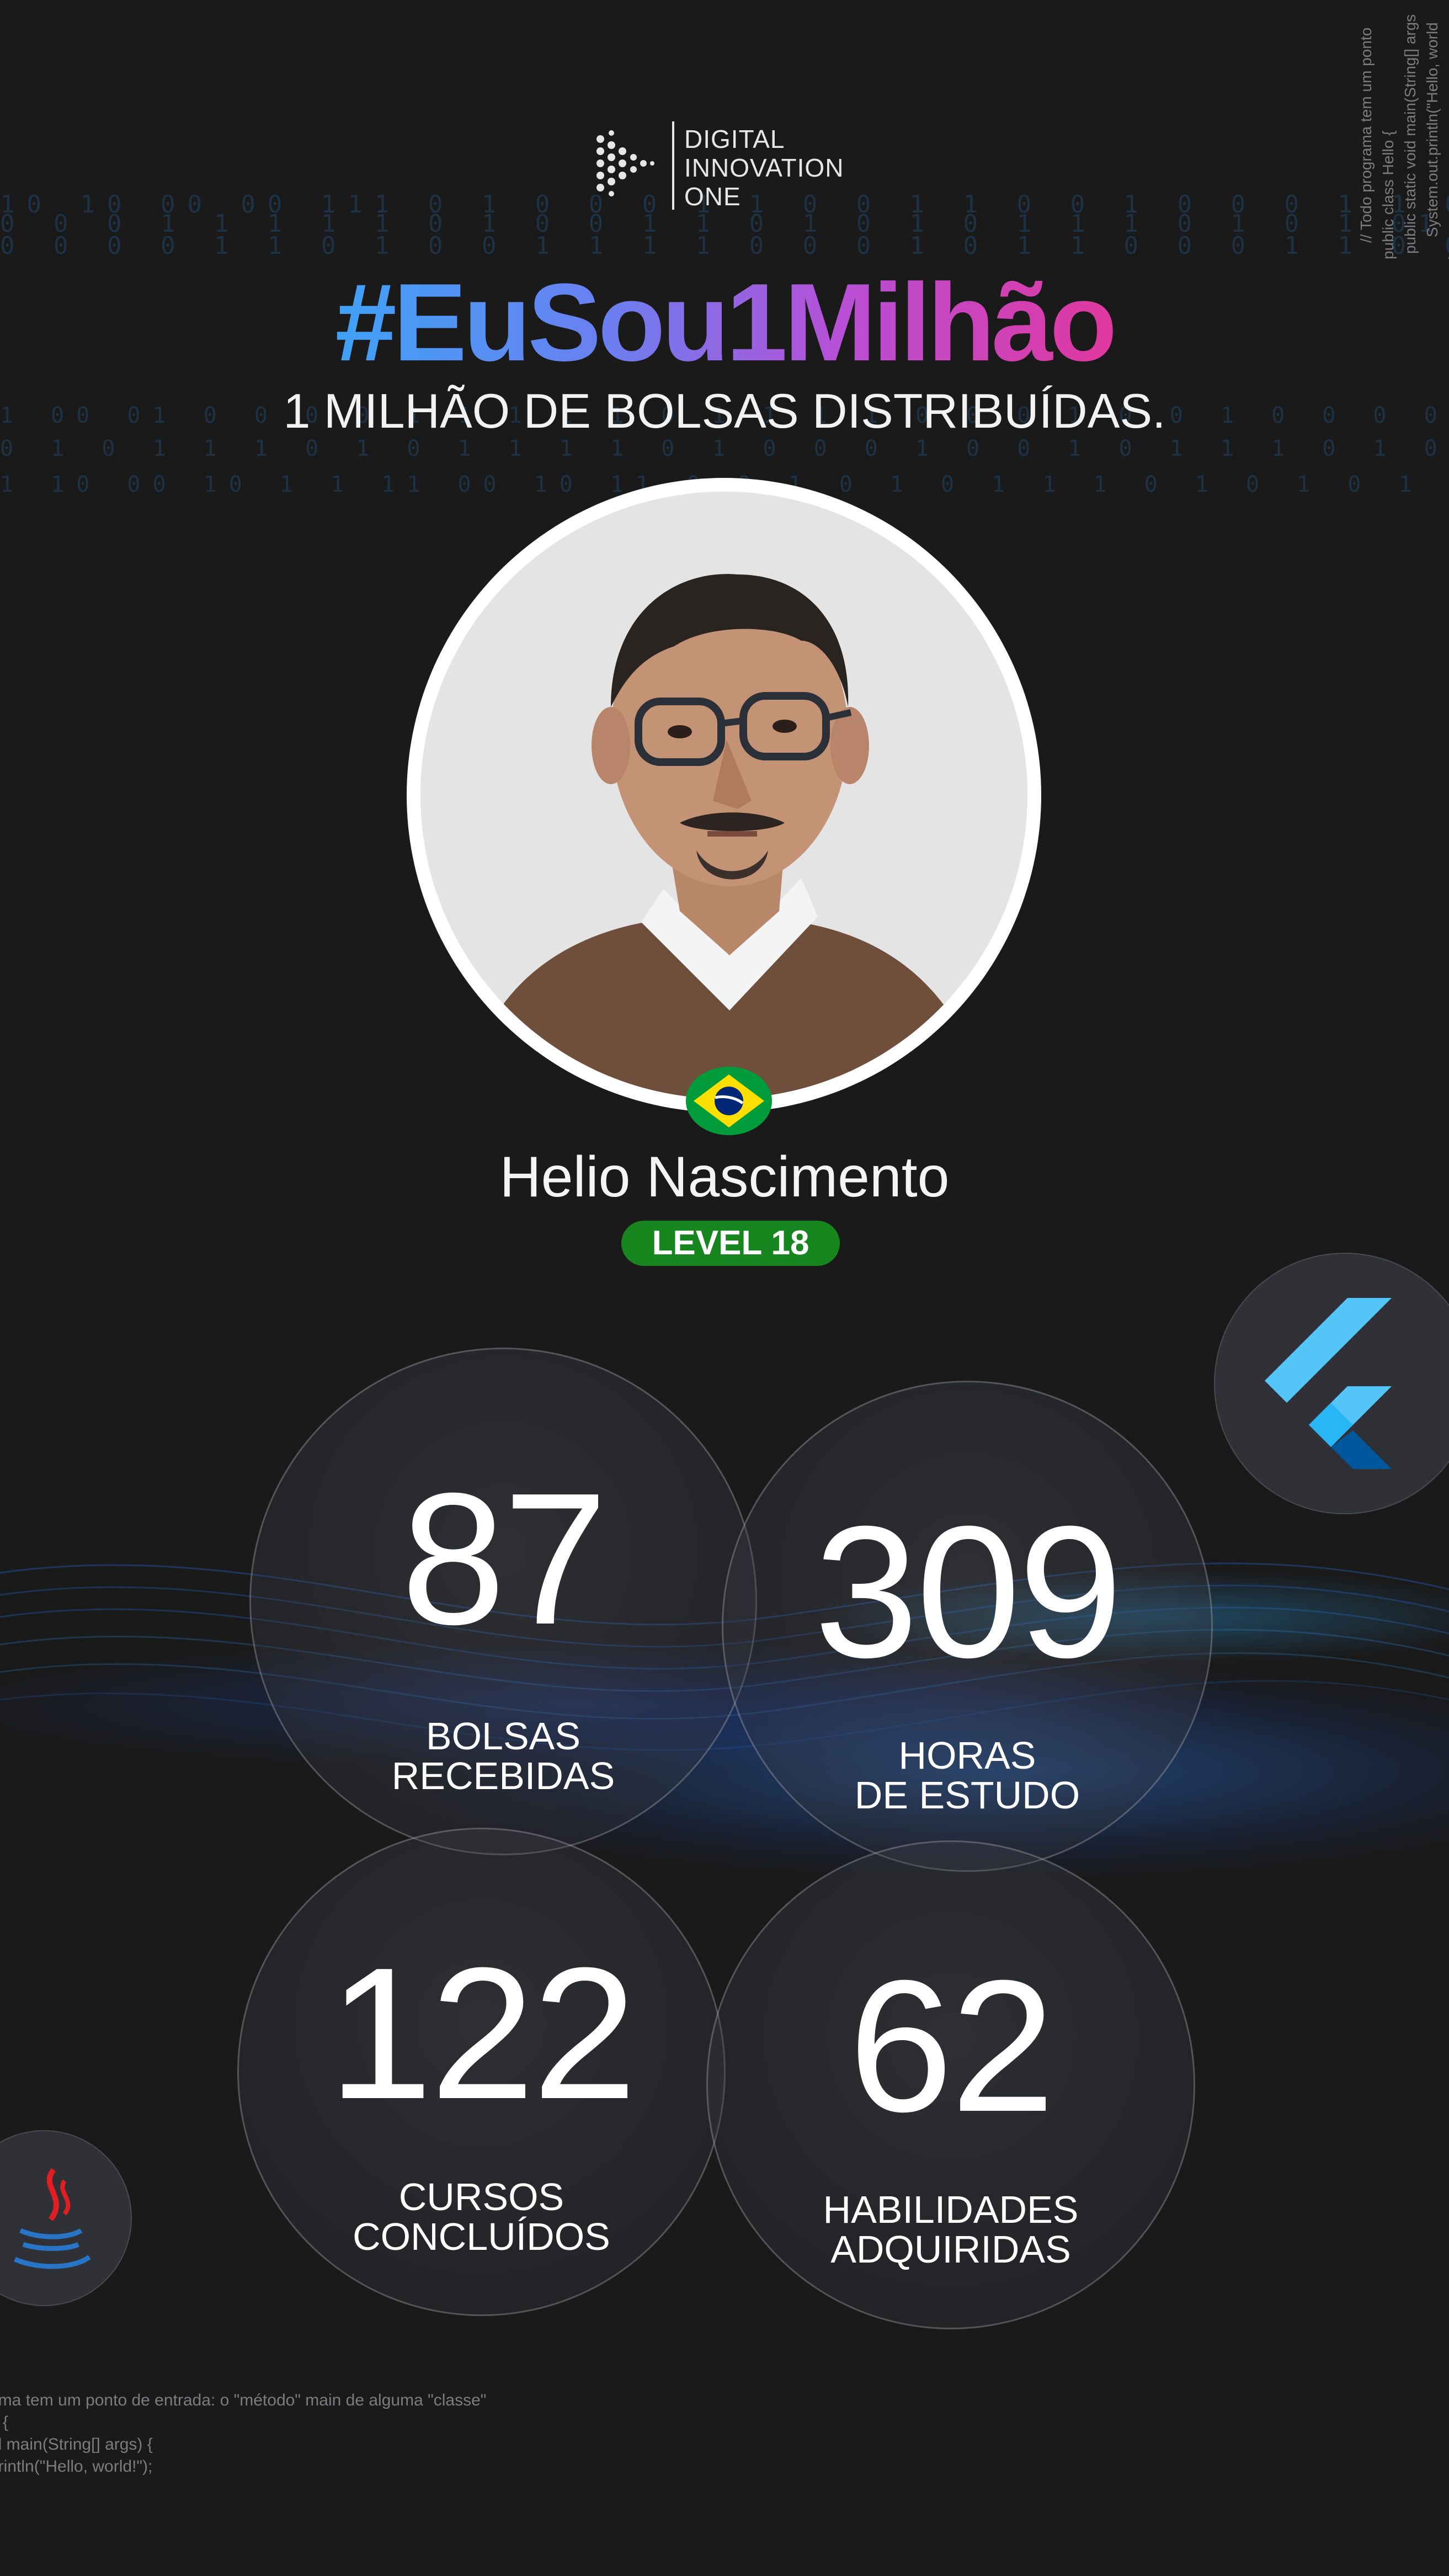 The height and width of the screenshot is (2576, 1449). What do you see at coordinates (1388, 194) in the screenshot?
I see `code-line: public class Hello {` at bounding box center [1388, 194].